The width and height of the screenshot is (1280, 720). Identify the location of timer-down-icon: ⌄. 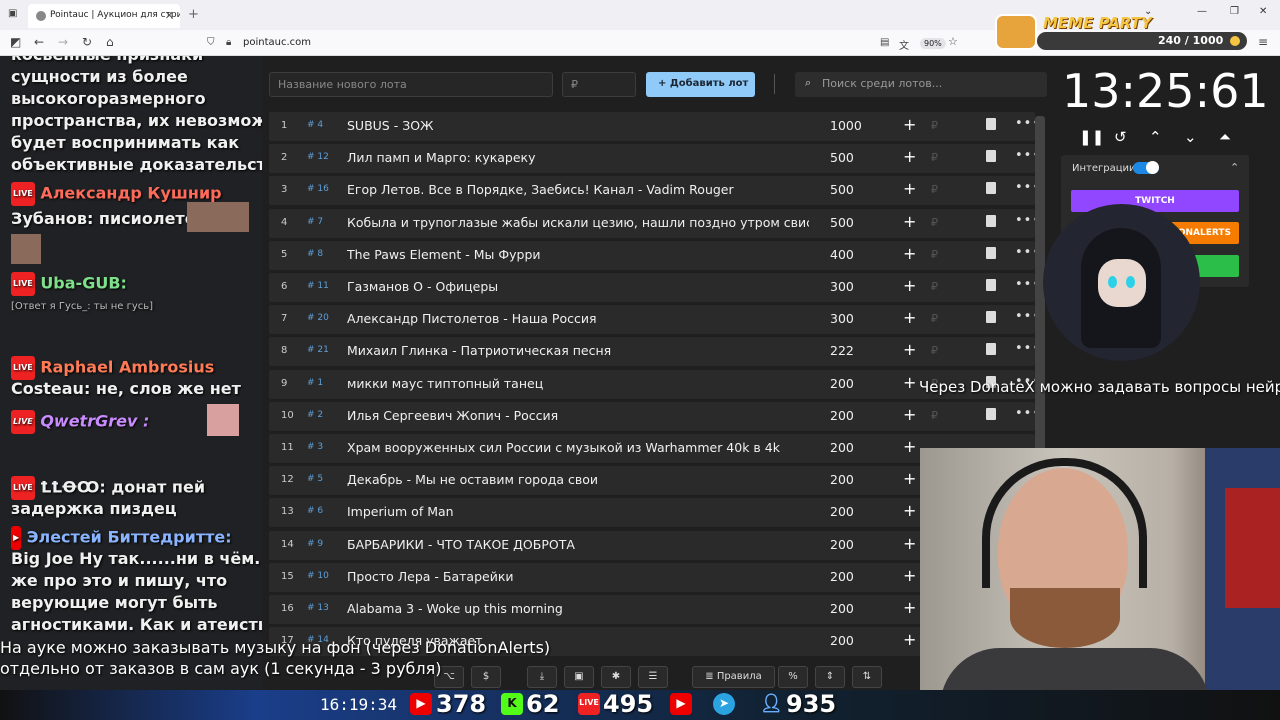
(1190, 137).